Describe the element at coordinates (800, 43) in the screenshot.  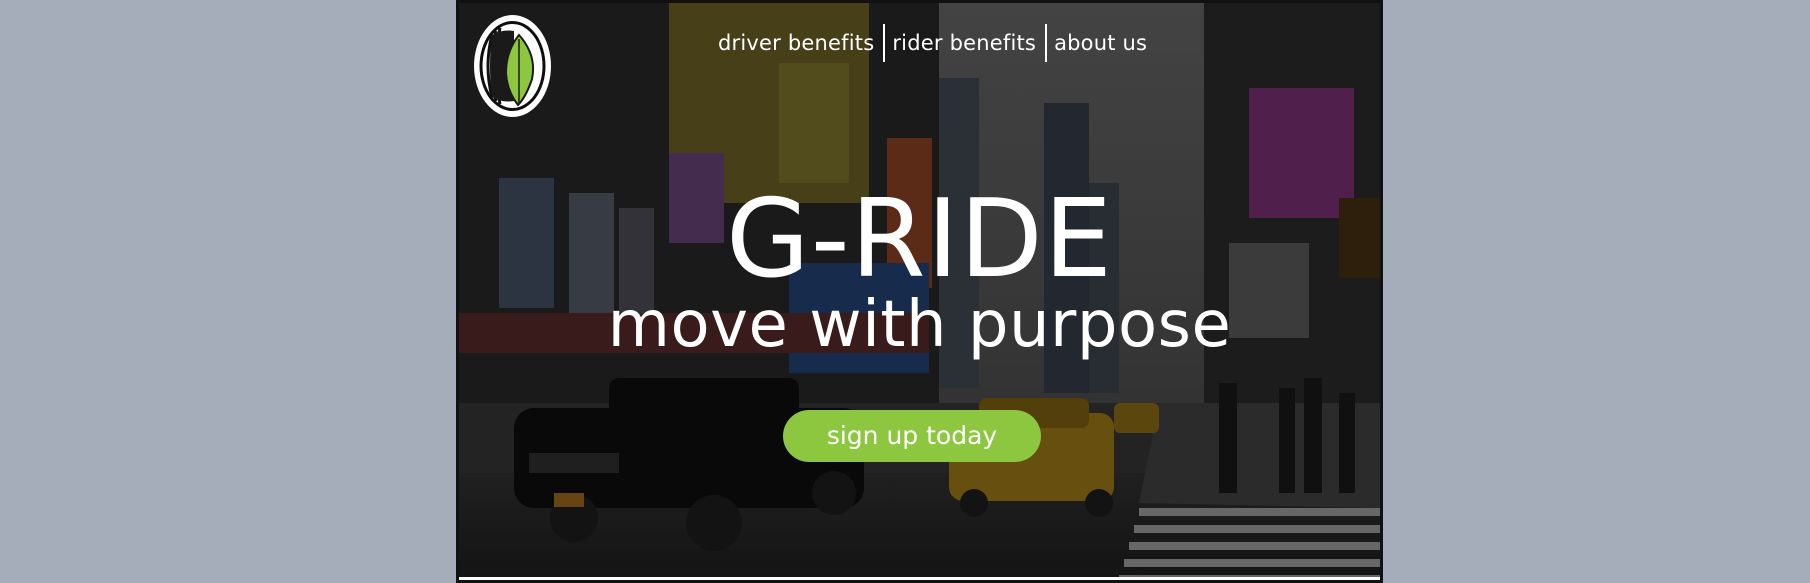
I see `nav-link-driver-benefits: driver benefits` at that location.